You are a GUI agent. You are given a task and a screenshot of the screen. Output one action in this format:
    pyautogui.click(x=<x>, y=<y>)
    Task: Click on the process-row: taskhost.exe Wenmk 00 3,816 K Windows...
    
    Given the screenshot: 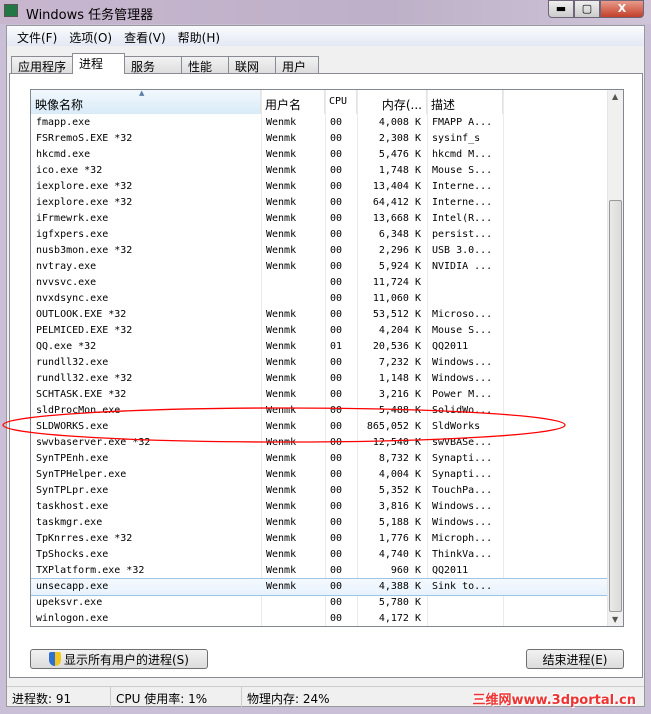 What is the action you would take?
    pyautogui.click(x=320, y=507)
    